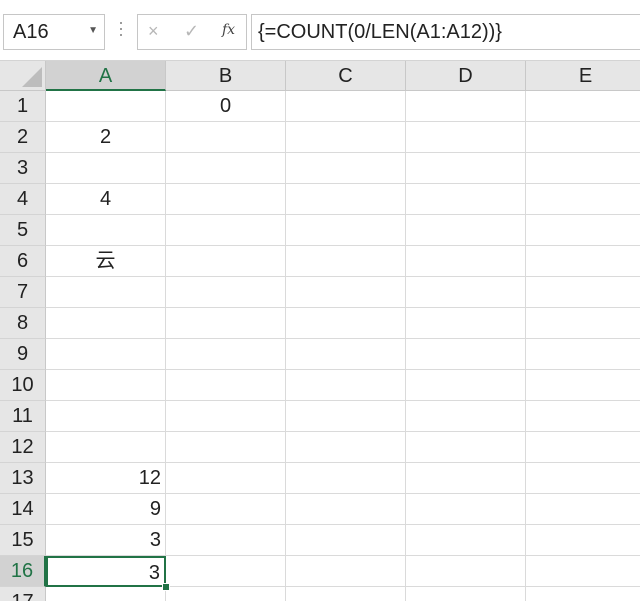  I want to click on cell-b11, so click(226, 416).